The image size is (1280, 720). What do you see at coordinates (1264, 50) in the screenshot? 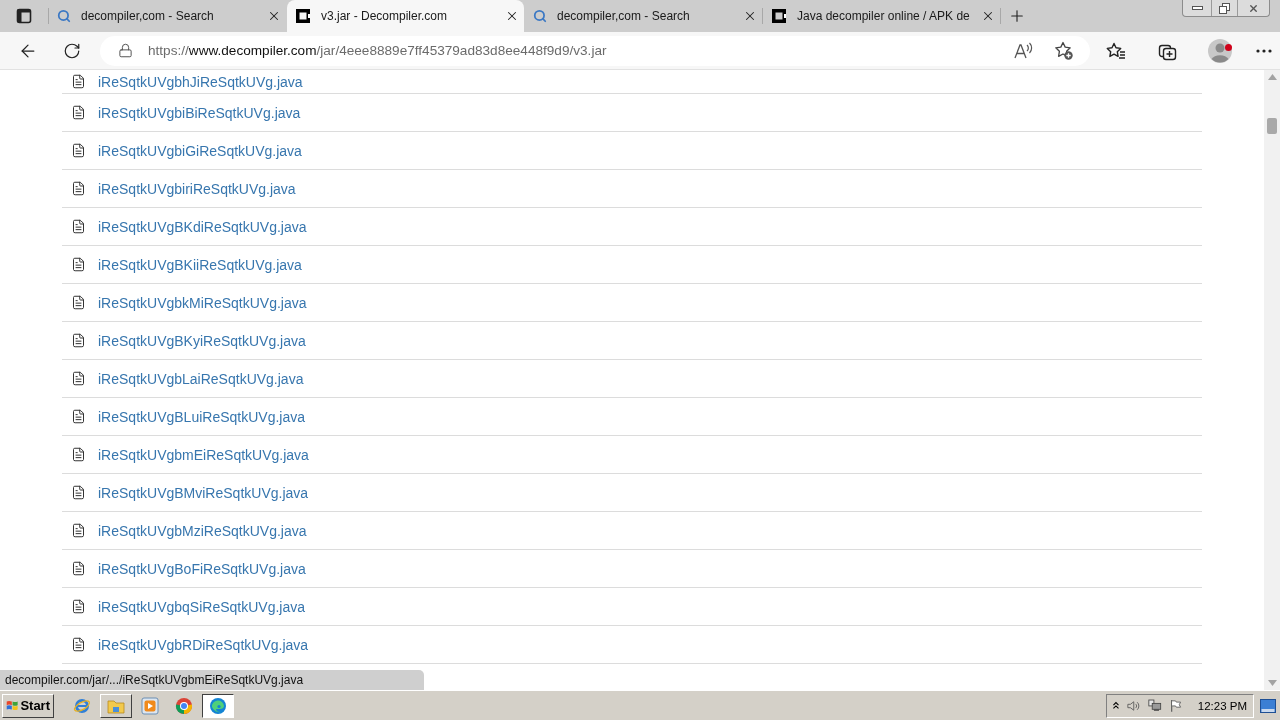
I see `more-icon` at bounding box center [1264, 50].